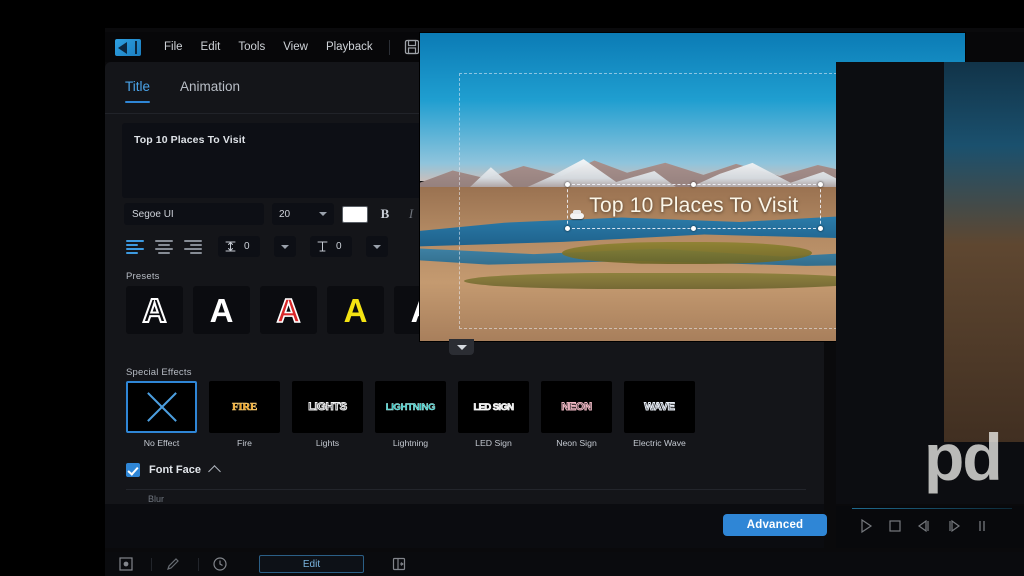  I want to click on no-effect-x-icon, so click(162, 407).